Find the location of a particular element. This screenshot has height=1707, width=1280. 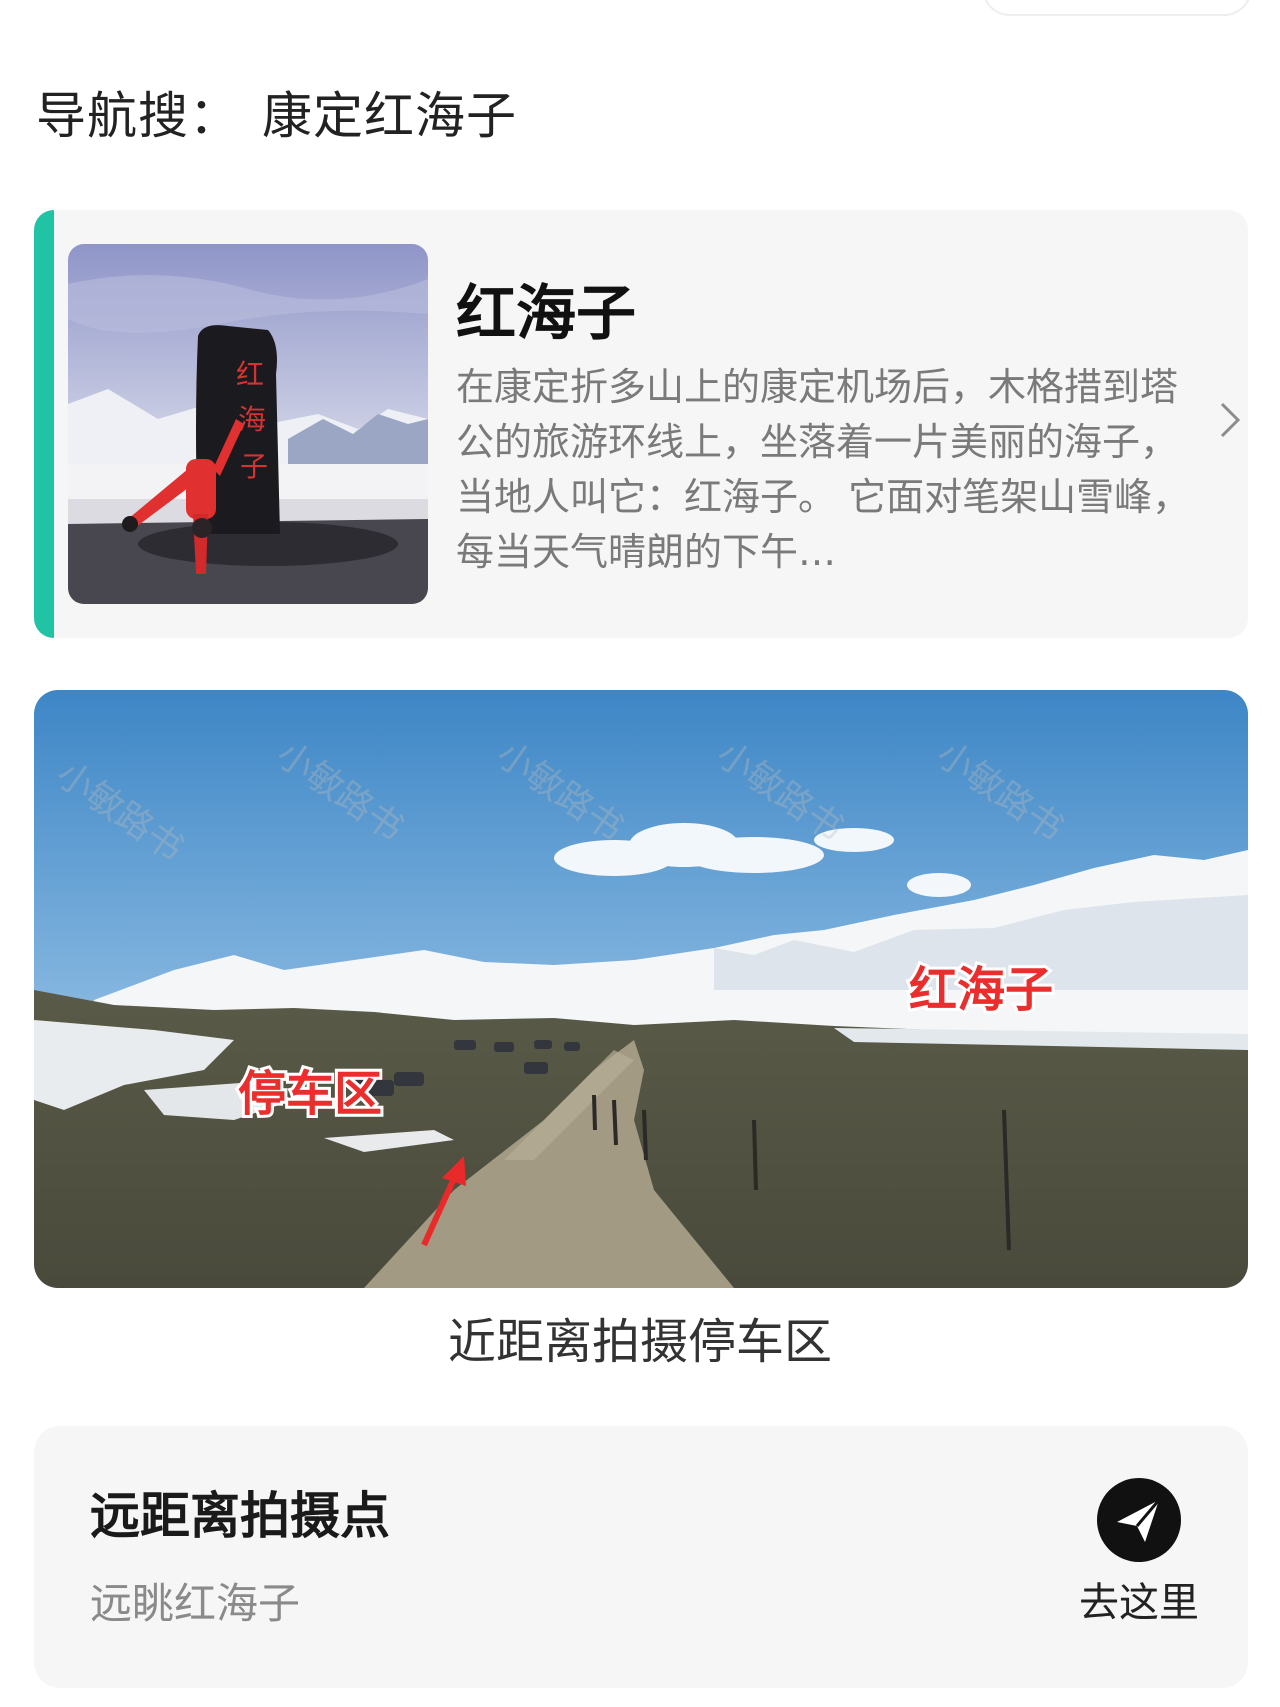

spot-subtitle: 远眺红海子 is located at coordinates (195, 1603).